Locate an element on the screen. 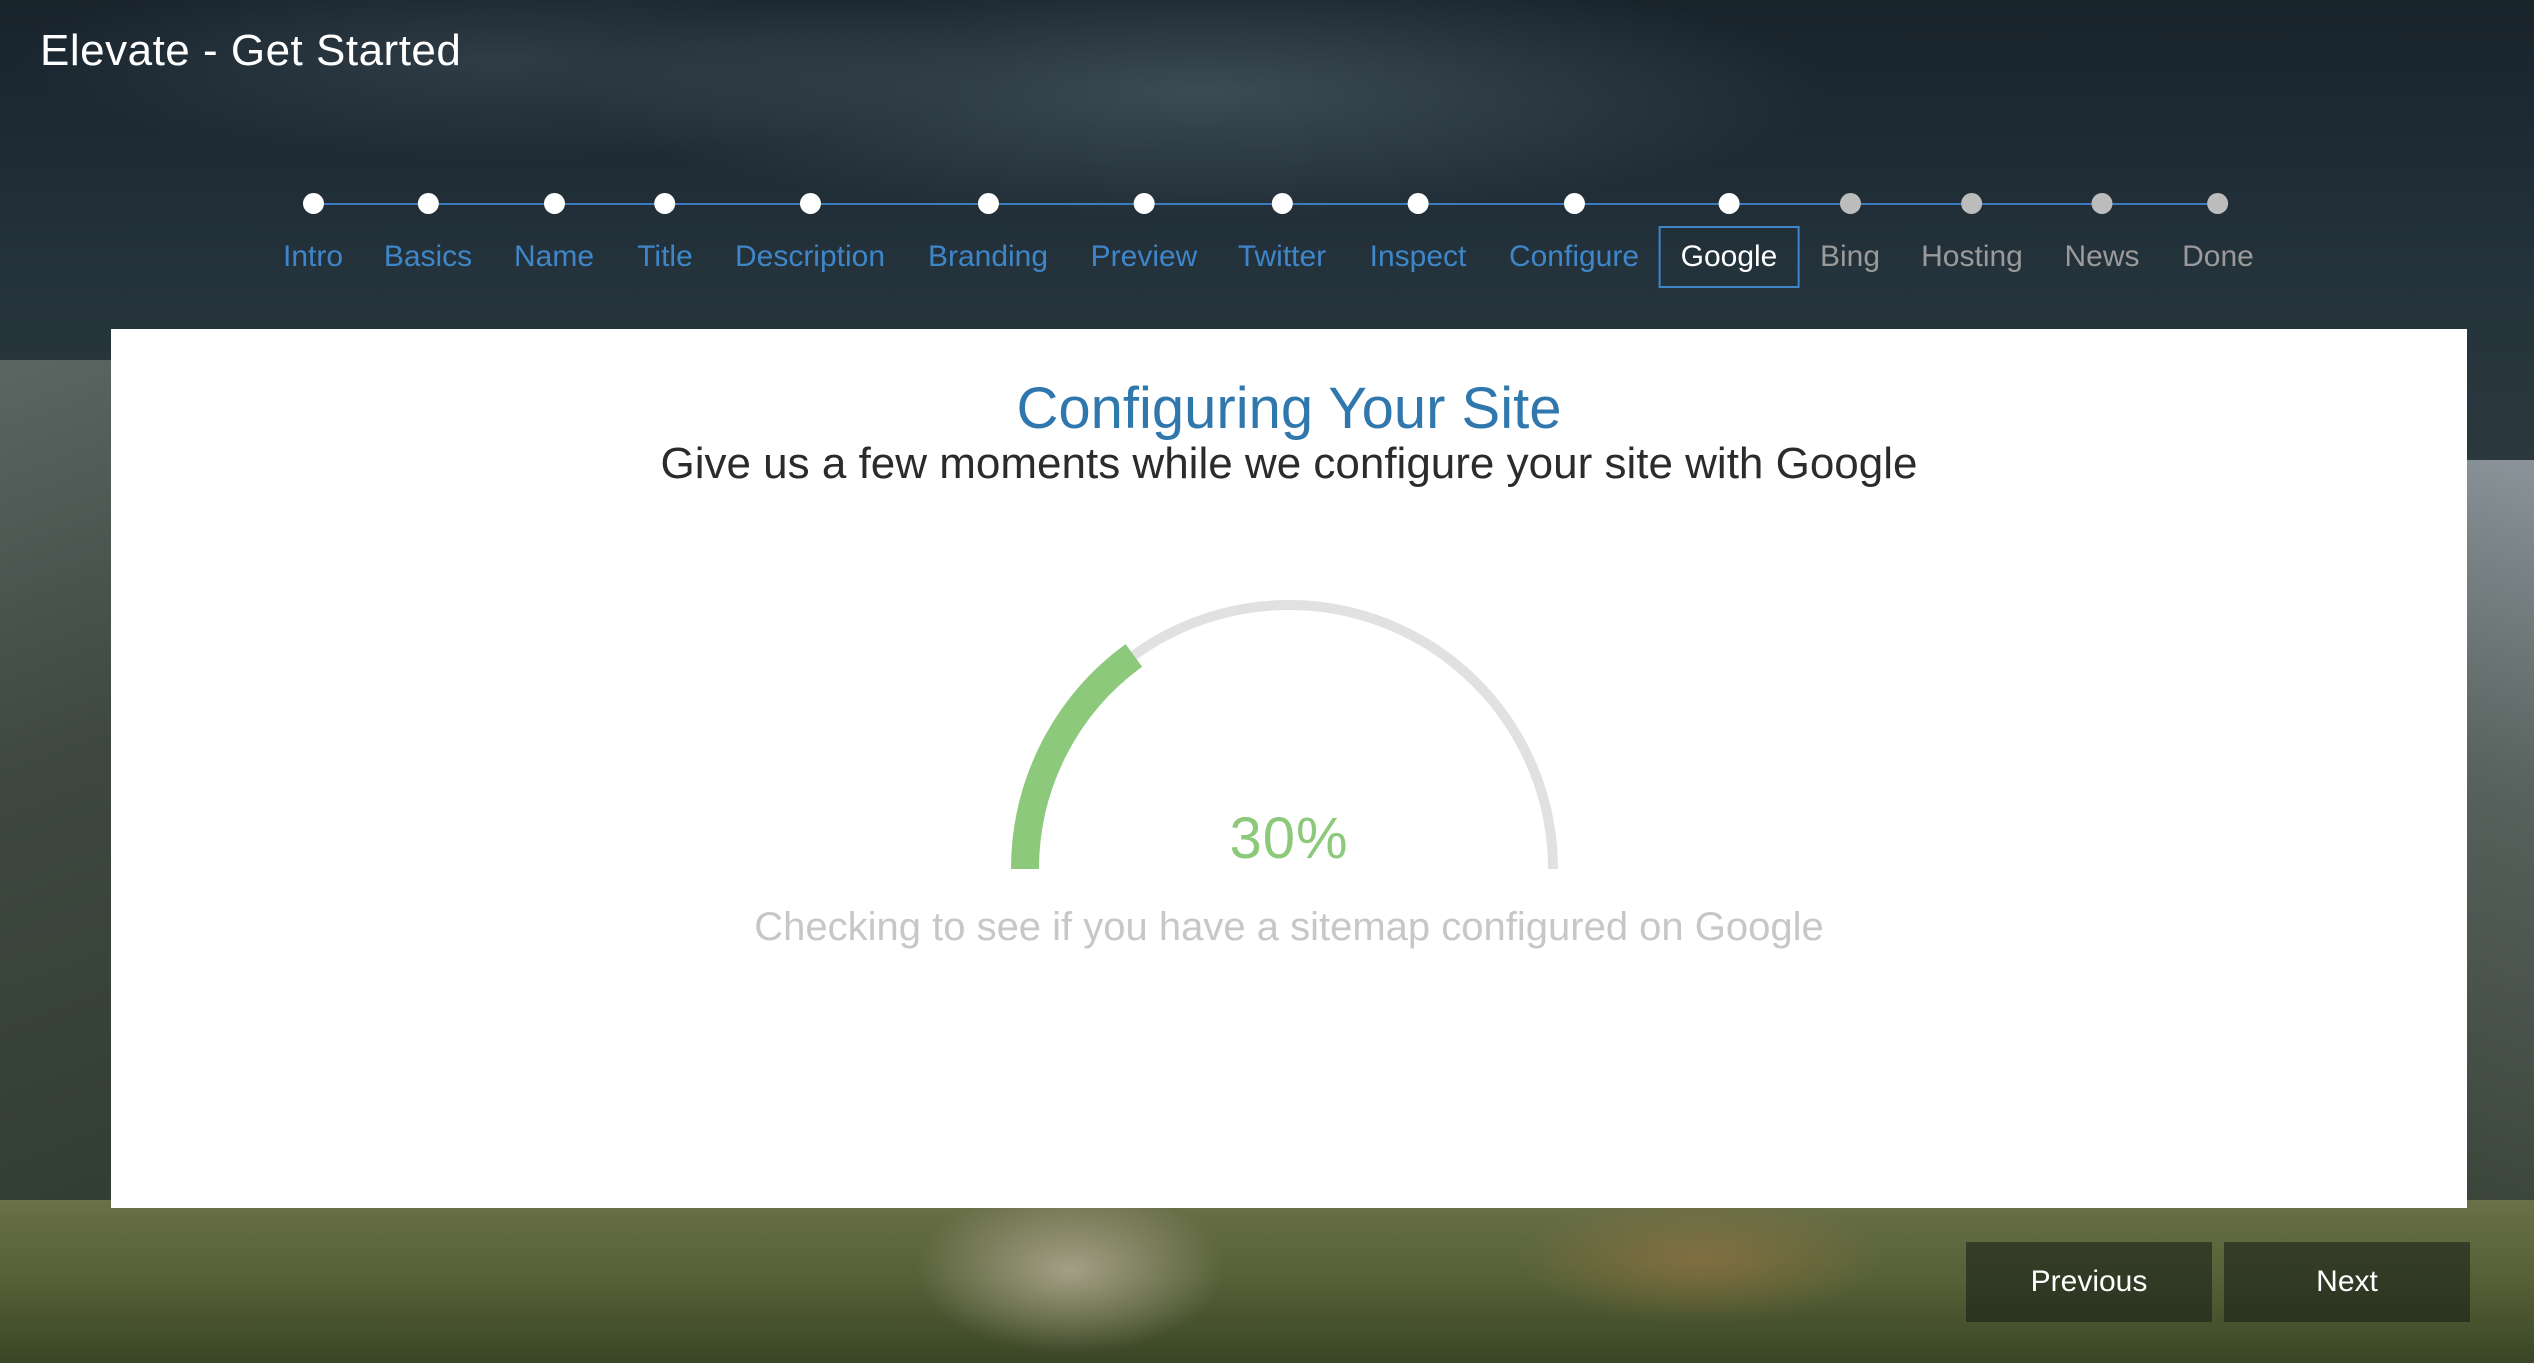 Image resolution: width=2534 pixels, height=1363 pixels. wizard-step-label: Hosting is located at coordinates (1972, 256).